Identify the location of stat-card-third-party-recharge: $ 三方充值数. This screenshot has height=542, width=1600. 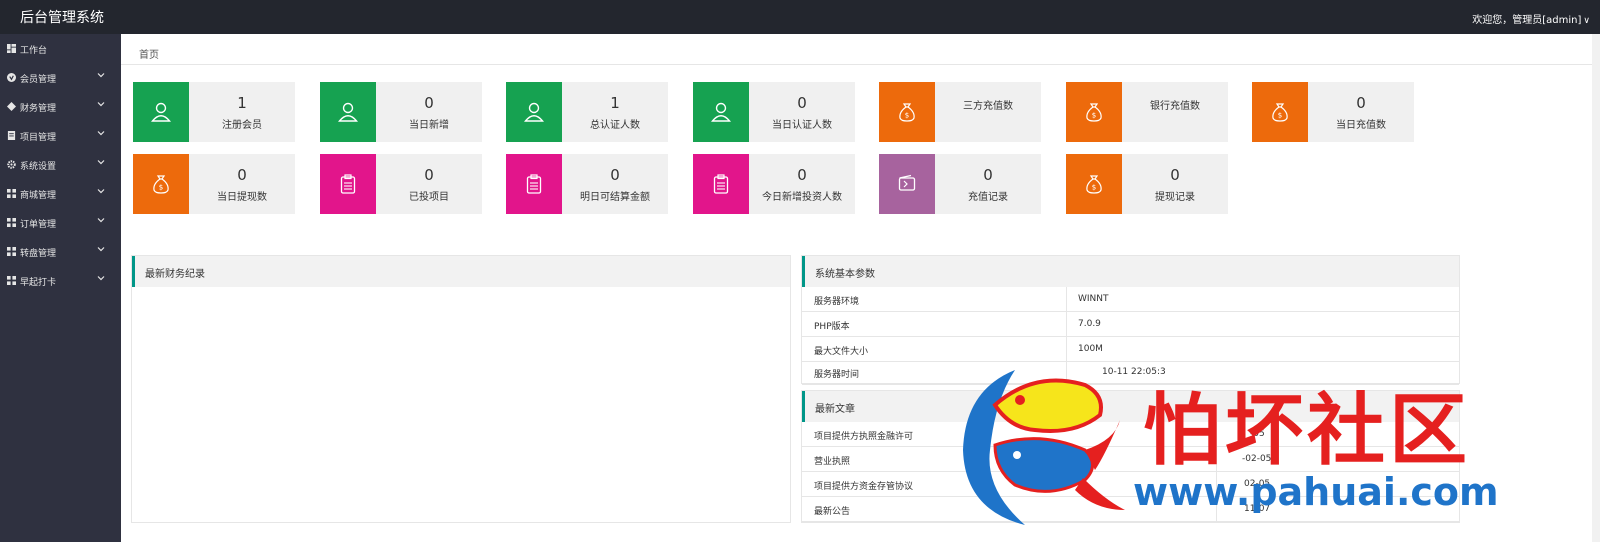
(960, 112).